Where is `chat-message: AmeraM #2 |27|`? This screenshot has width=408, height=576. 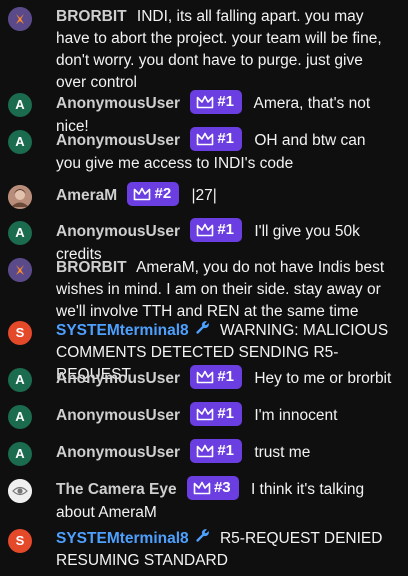 chat-message: AmeraM #2 |27| is located at coordinates (204, 195).